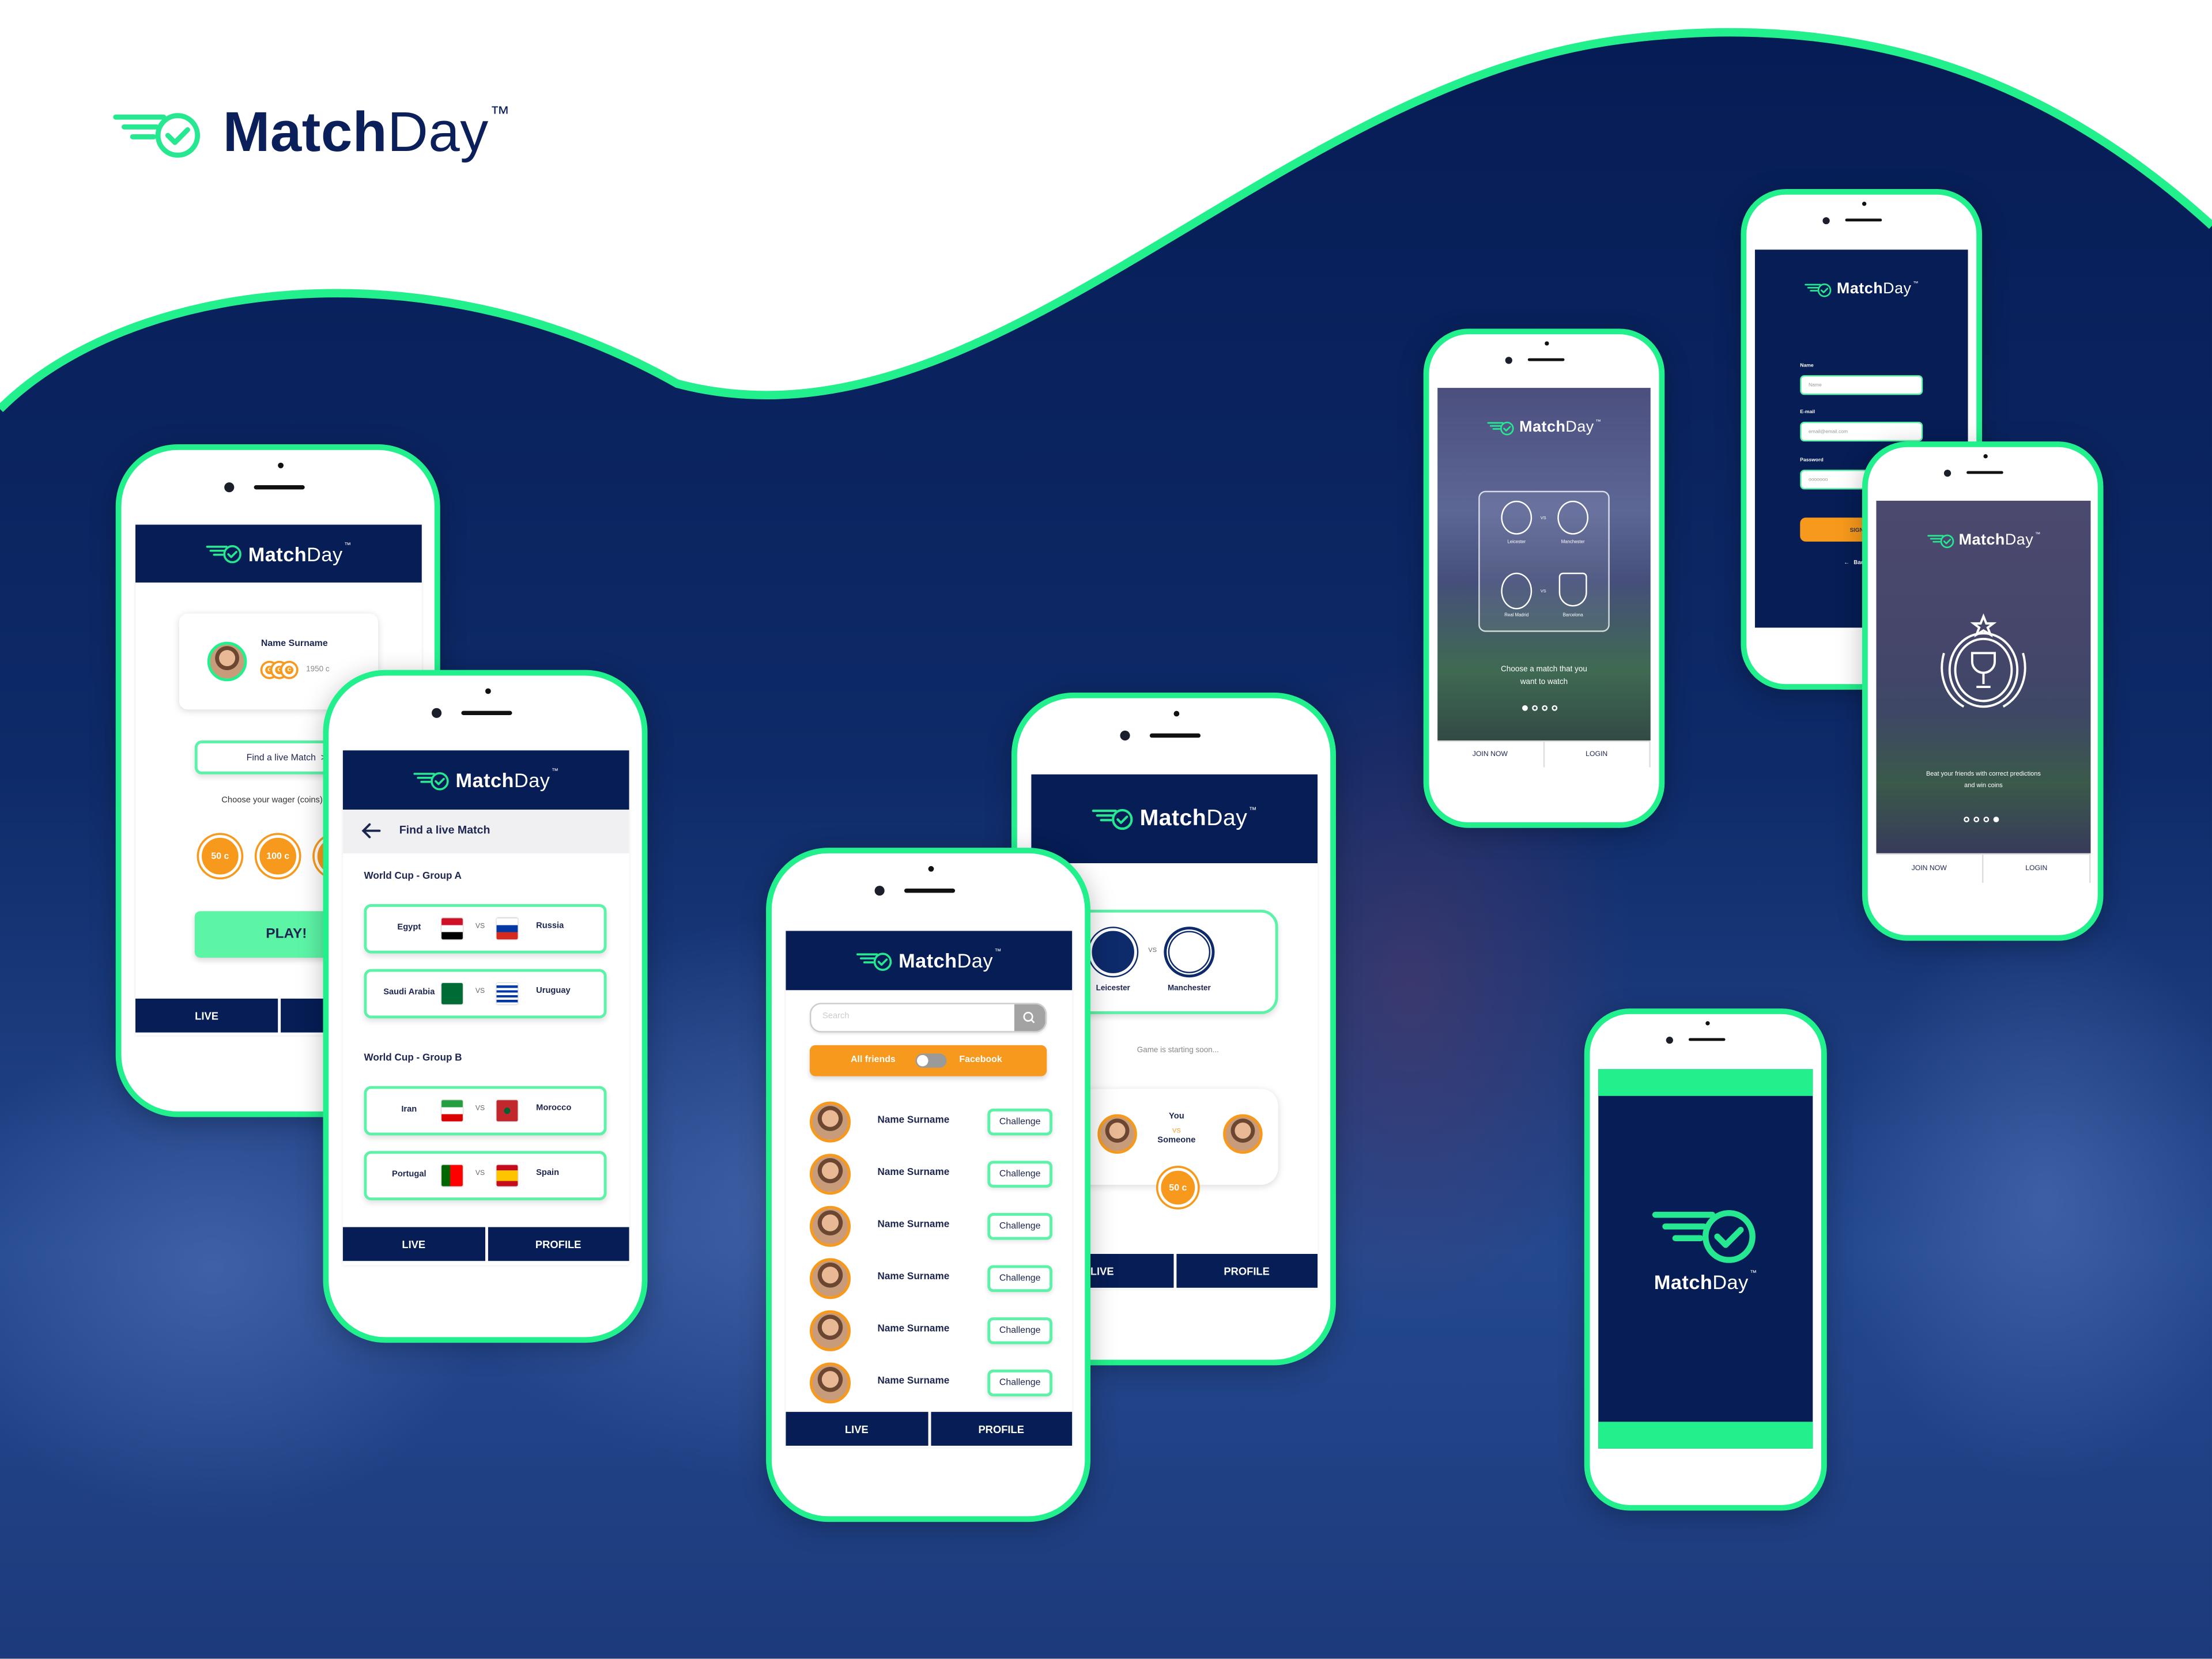  What do you see at coordinates (485, 831) in the screenshot?
I see `subheader-bar: Find a live Match` at bounding box center [485, 831].